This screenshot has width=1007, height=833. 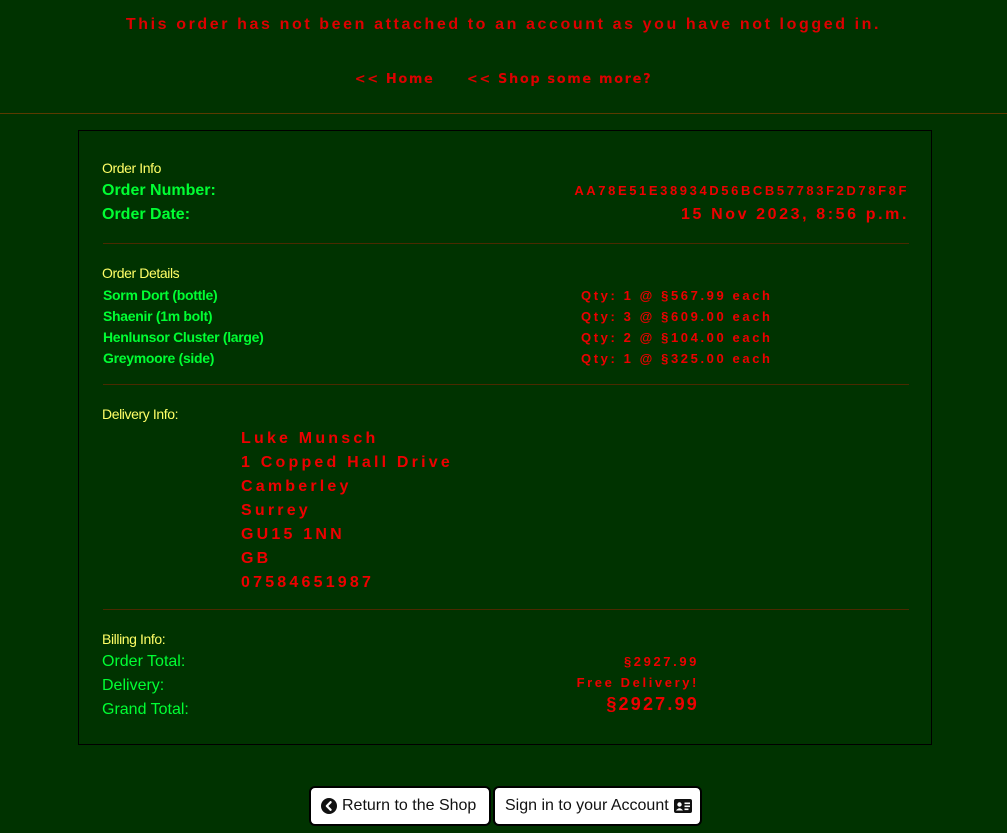 What do you see at coordinates (395, 79) in the screenshot?
I see `home-link: << Home` at bounding box center [395, 79].